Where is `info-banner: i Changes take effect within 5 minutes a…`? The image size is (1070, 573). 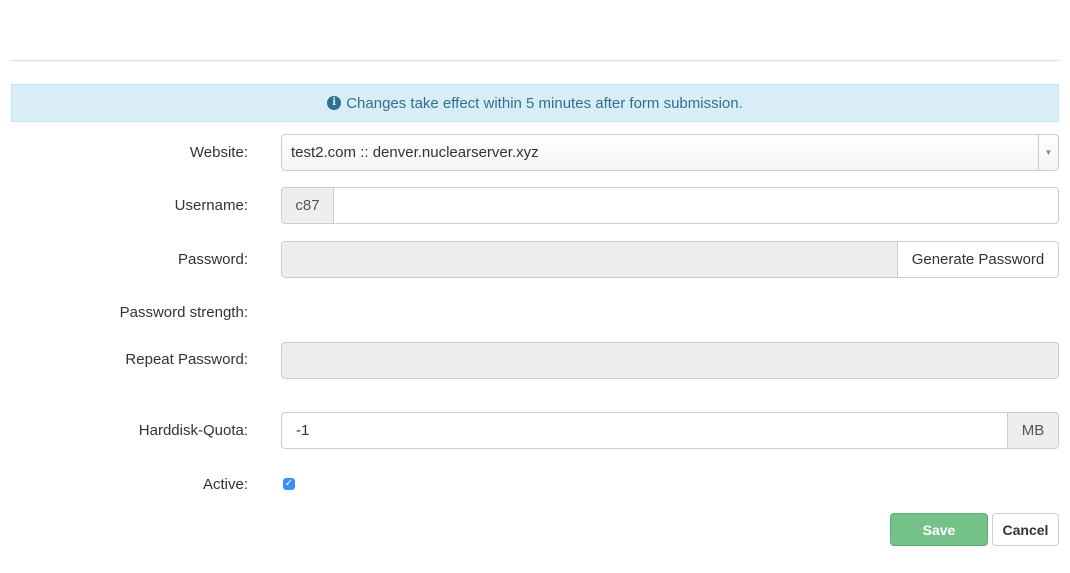 info-banner: i Changes take effect within 5 minutes a… is located at coordinates (535, 103).